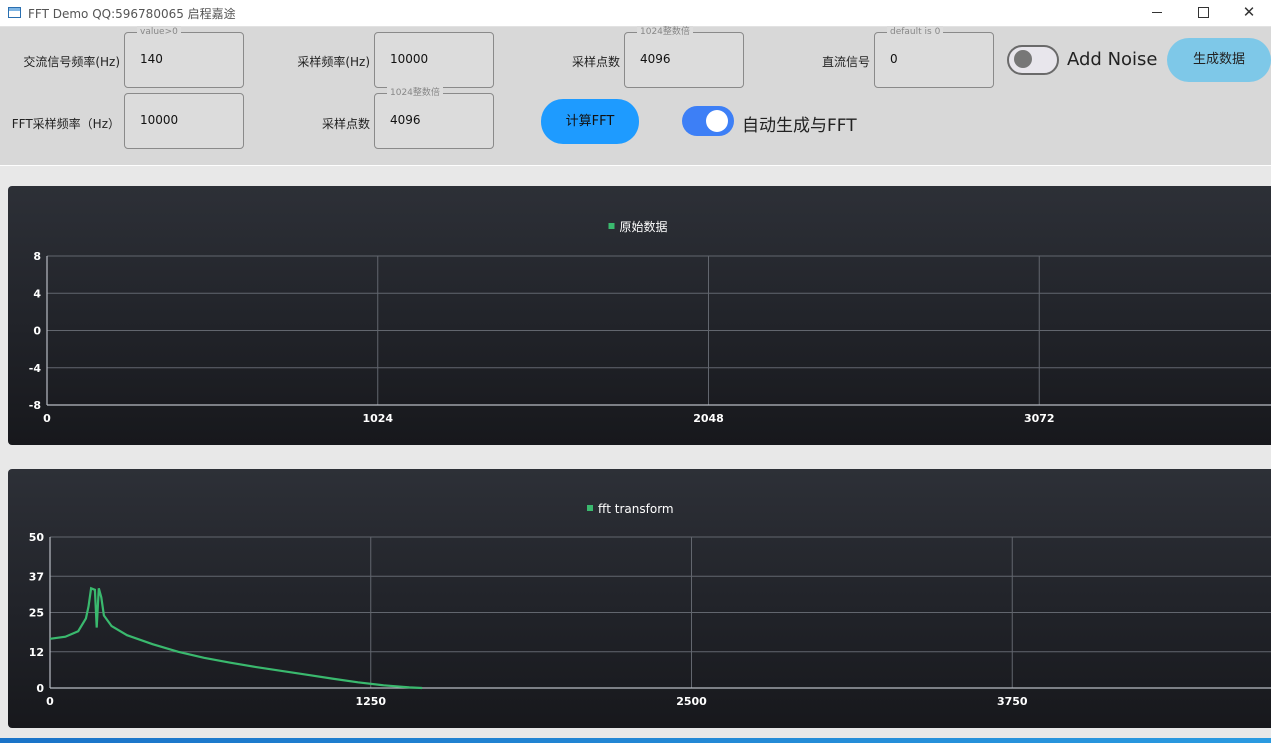 This screenshot has width=1271, height=743. I want to click on legend: fft transform, so click(630, 509).